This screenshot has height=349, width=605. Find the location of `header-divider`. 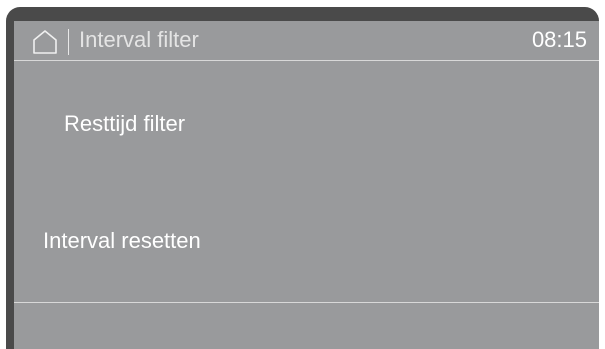

header-divider is located at coordinates (68, 42).